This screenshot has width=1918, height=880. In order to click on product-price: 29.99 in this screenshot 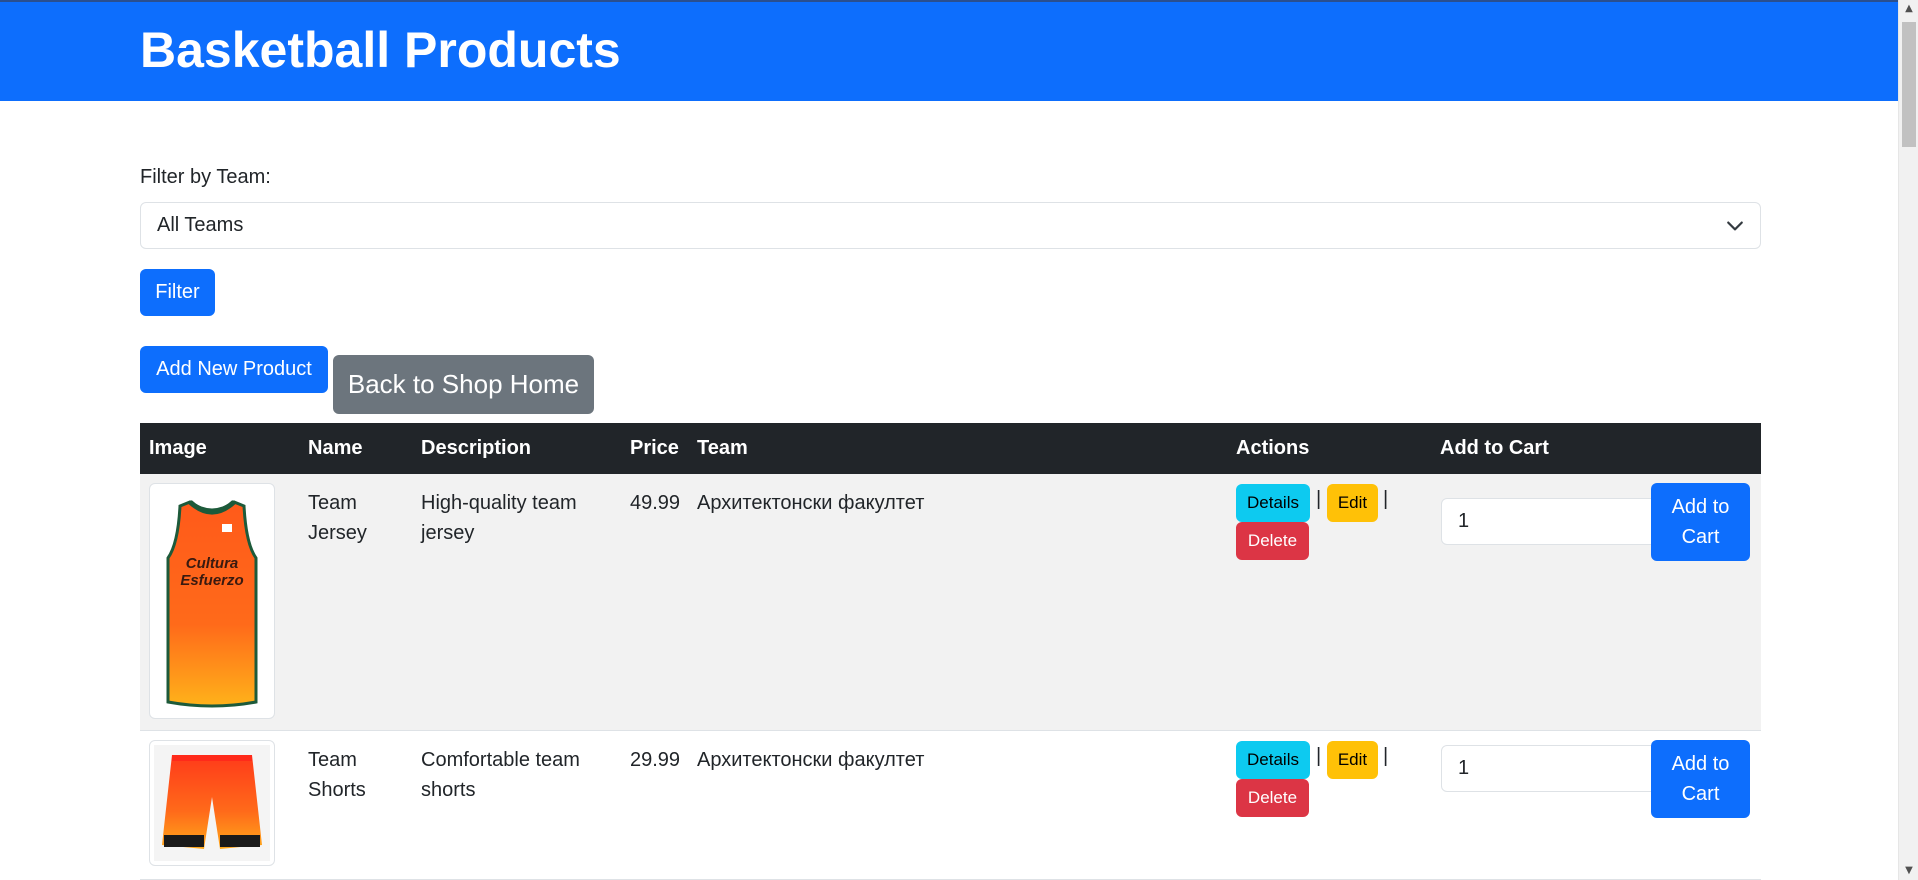, I will do `click(655, 760)`.